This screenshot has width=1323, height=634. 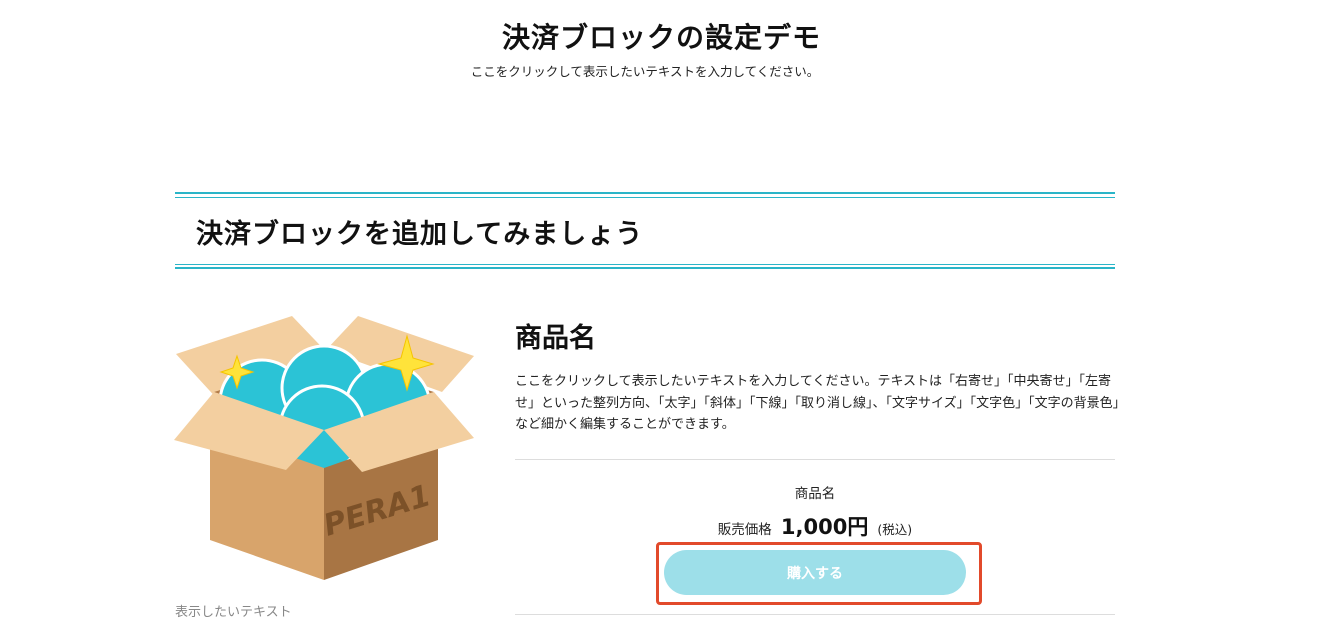 I want to click on product-name-heading: 商品名, so click(x=555, y=335).